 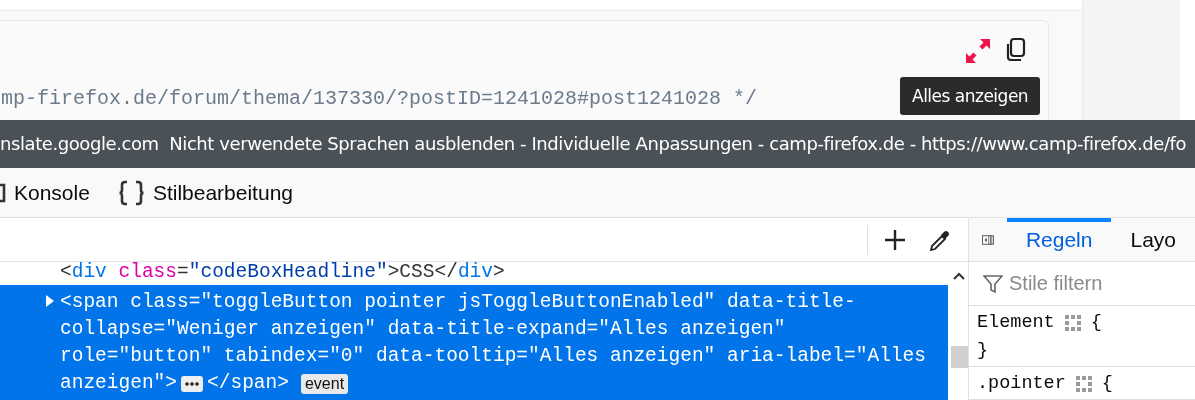 I want to click on ellipsis-icon, so click(x=192, y=383).